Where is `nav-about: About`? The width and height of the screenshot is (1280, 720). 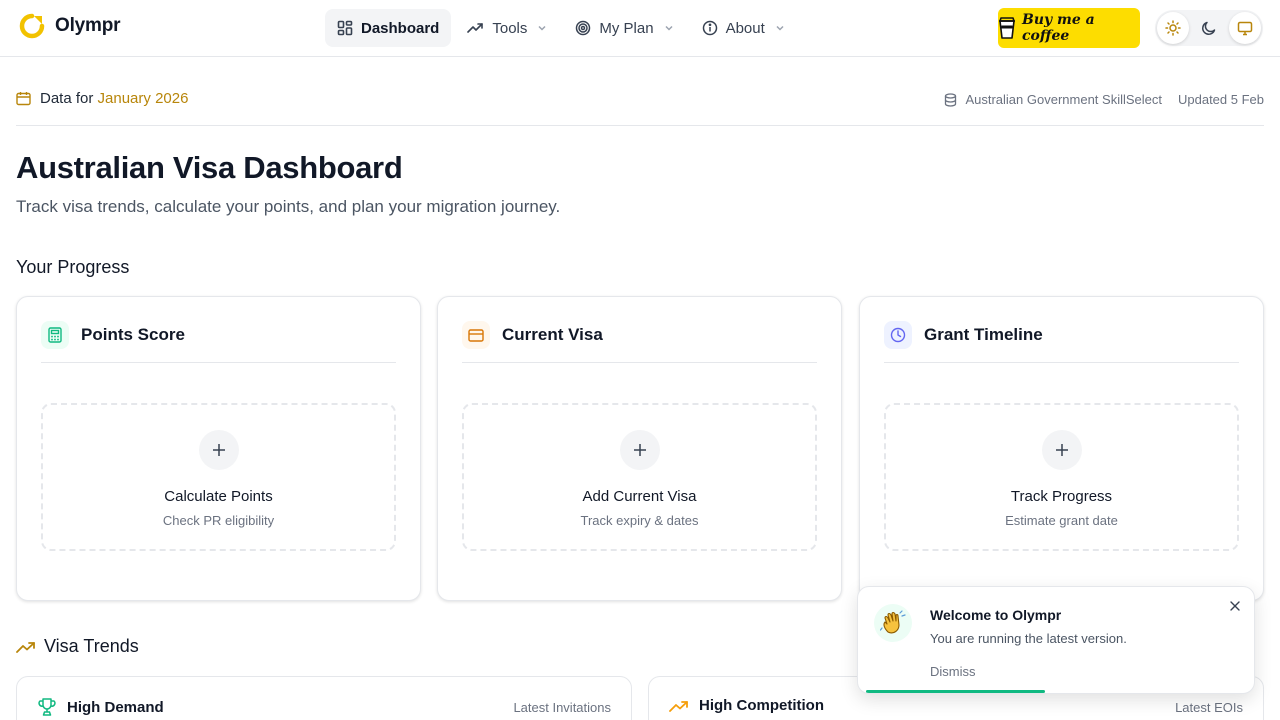
nav-about: About is located at coordinates (743, 28).